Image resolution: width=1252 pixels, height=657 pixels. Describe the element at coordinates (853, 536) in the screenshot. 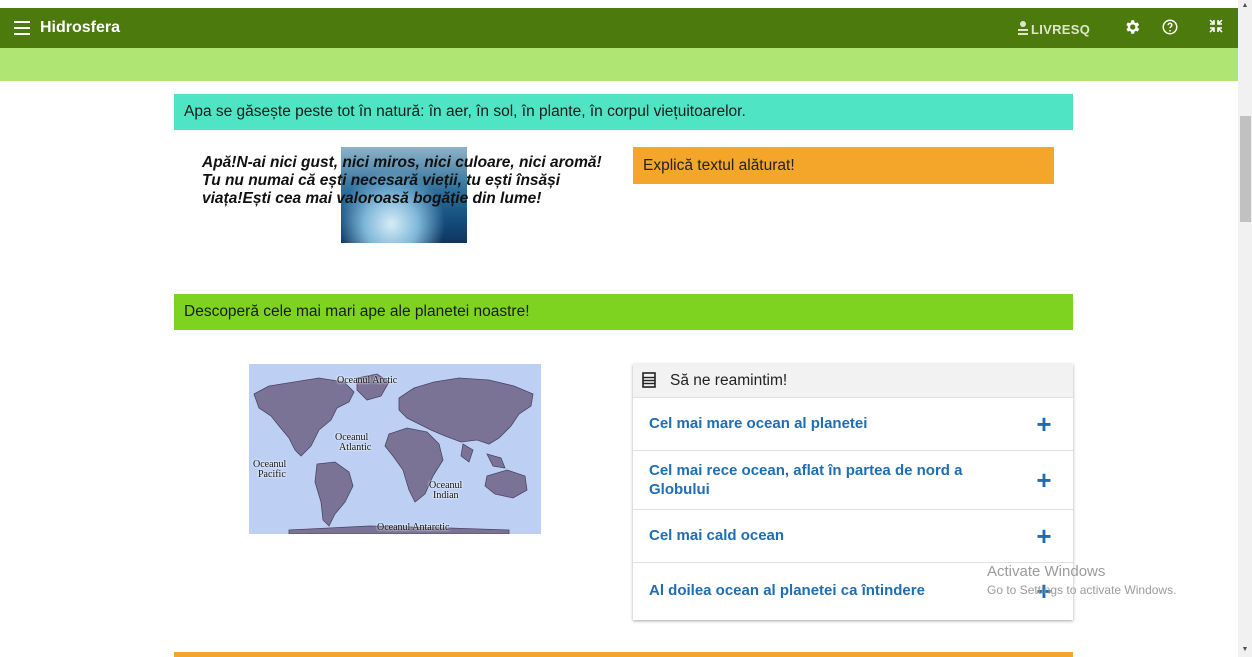

I see `accordion-item: Cel mai cald ocean +` at that location.